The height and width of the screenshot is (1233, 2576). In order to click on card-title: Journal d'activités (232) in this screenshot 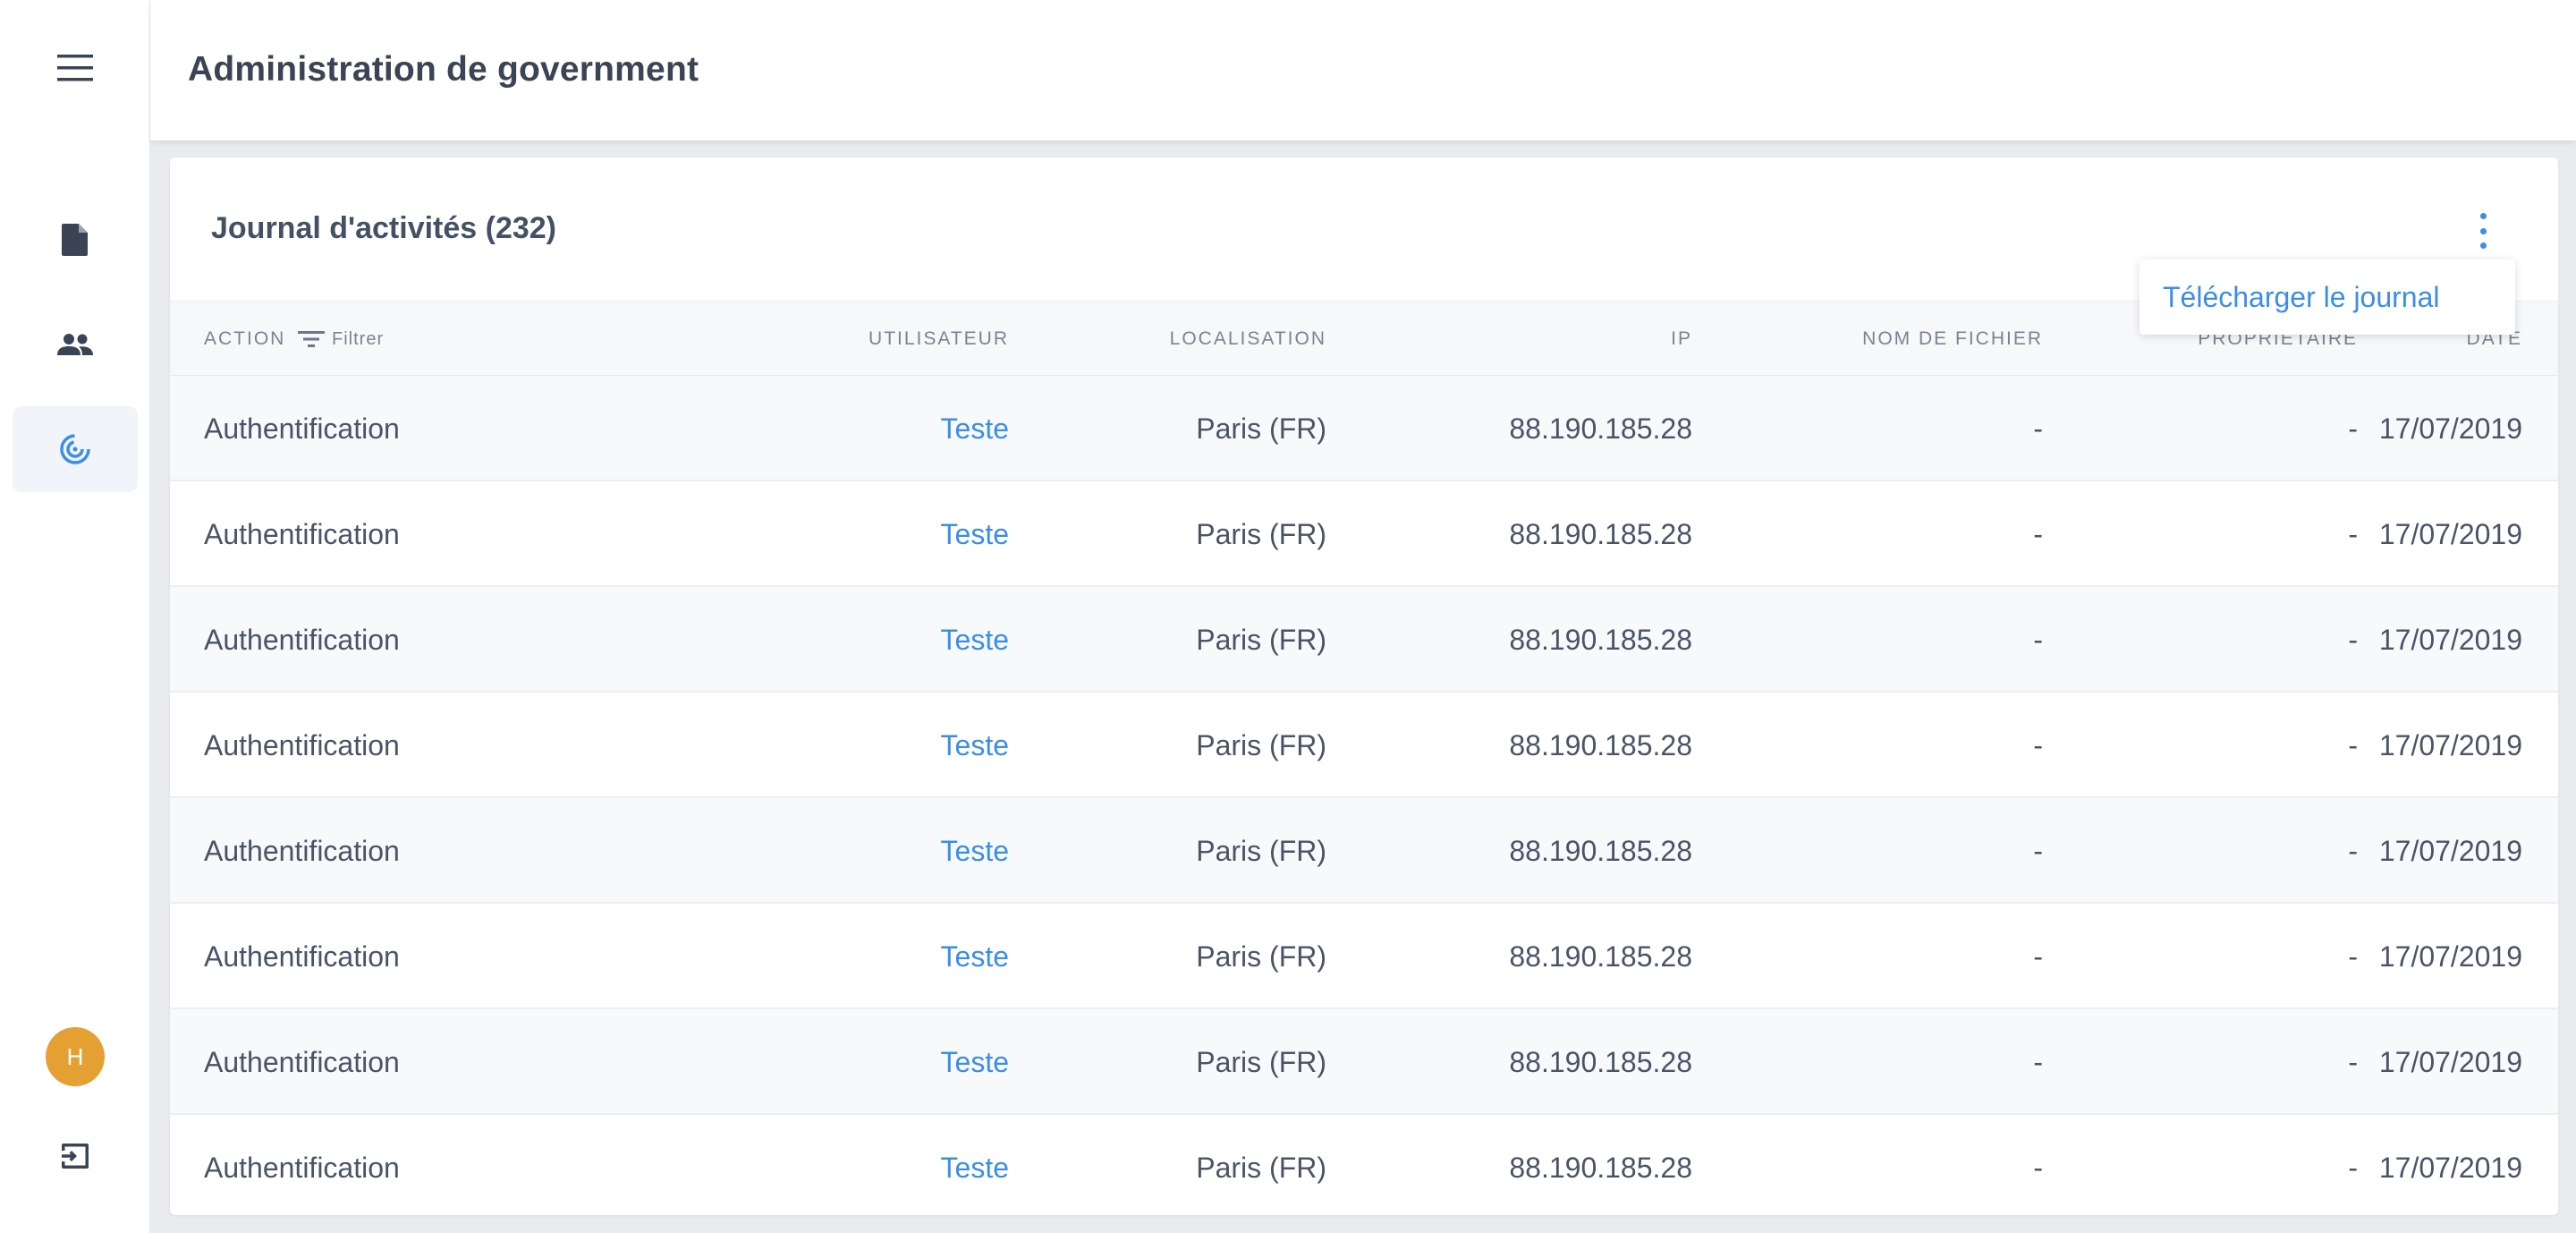, I will do `click(384, 228)`.